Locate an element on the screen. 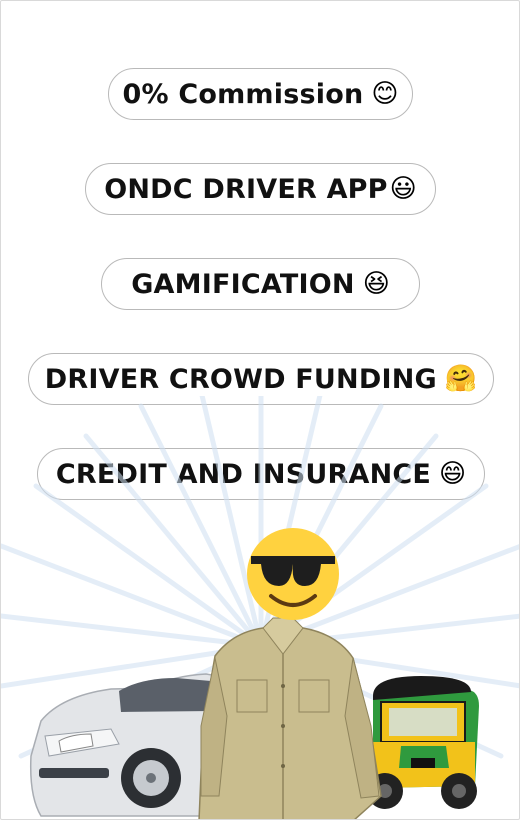 This screenshot has height=820, width=520. hug-emoji-icon: 🤗 is located at coordinates (461, 379).